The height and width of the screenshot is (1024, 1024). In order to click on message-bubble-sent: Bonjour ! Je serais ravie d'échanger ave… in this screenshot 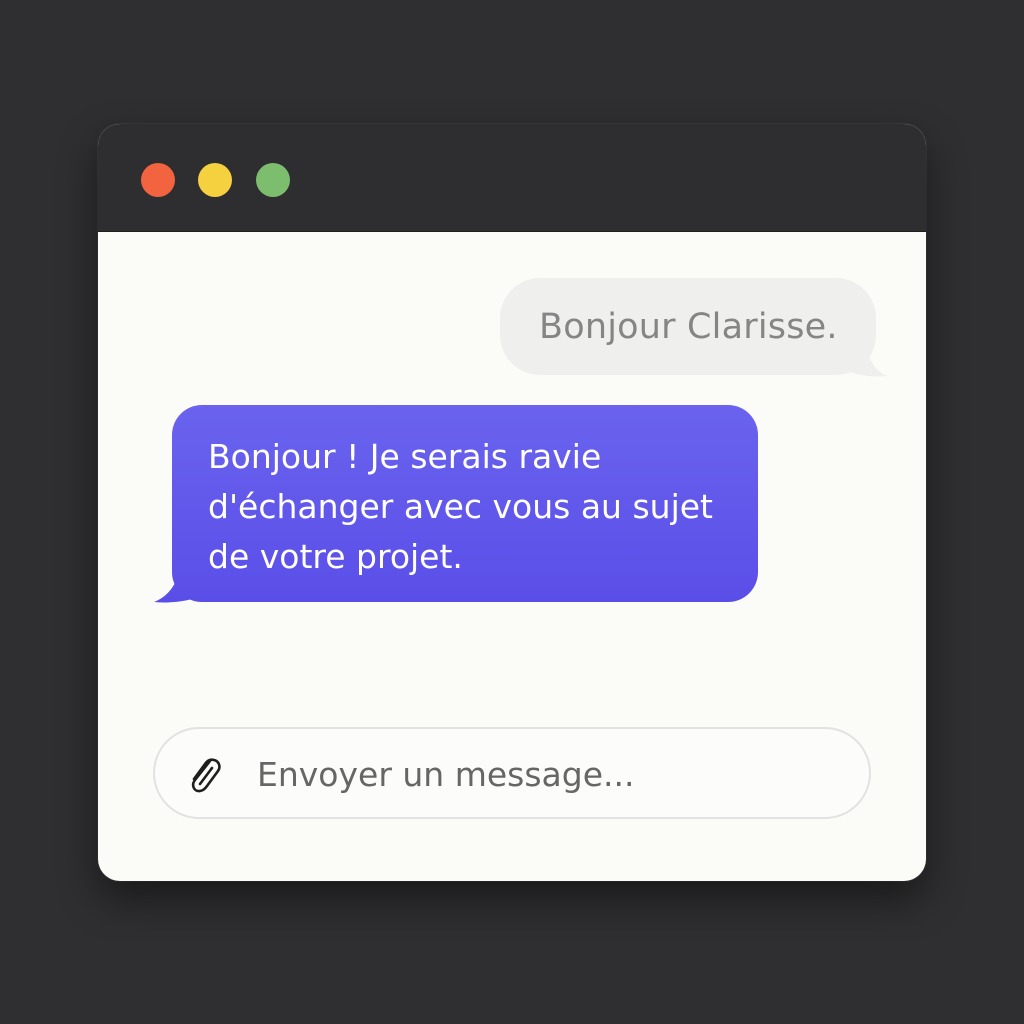, I will do `click(465, 503)`.